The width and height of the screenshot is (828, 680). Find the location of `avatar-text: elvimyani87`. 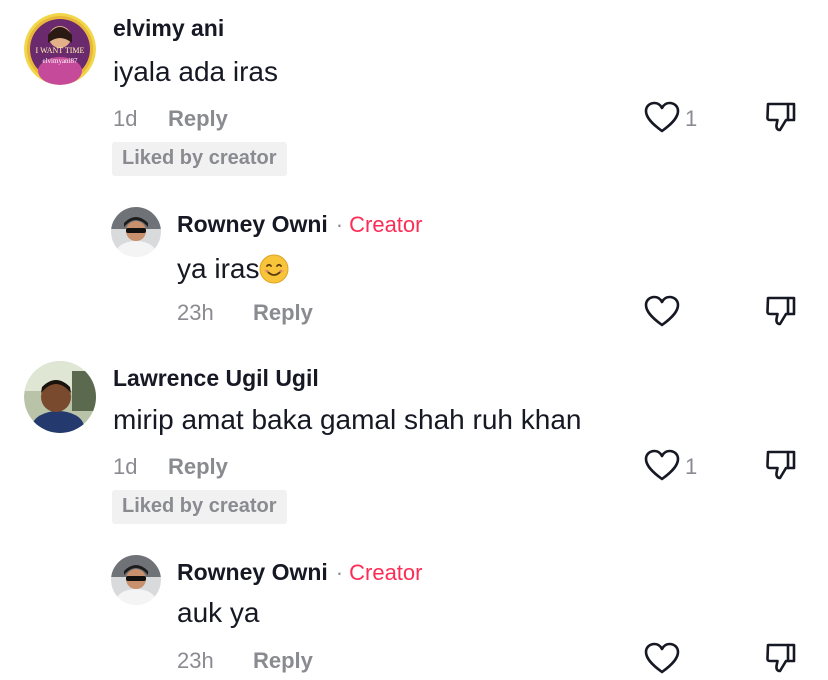

avatar-text: elvimyani87 is located at coordinates (60, 61).